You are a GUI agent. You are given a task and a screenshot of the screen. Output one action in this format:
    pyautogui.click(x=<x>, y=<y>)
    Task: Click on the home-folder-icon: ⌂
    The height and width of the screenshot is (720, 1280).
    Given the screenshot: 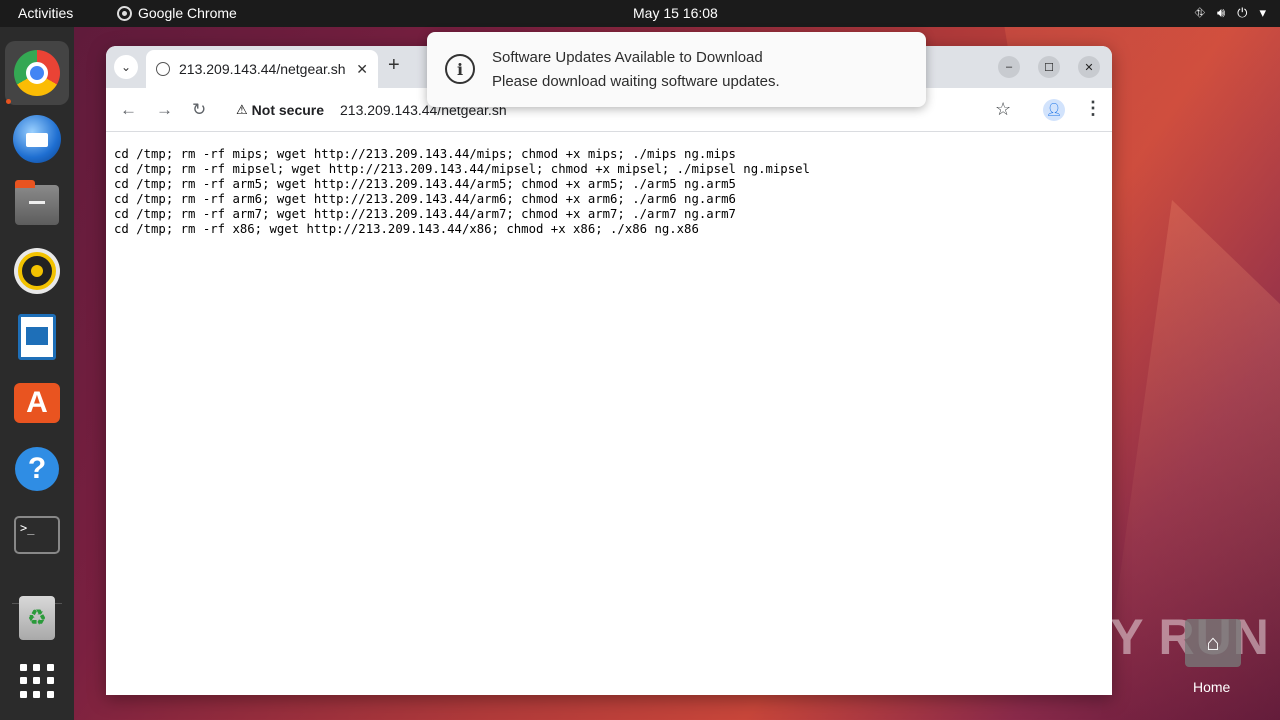 What is the action you would take?
    pyautogui.click(x=1213, y=643)
    